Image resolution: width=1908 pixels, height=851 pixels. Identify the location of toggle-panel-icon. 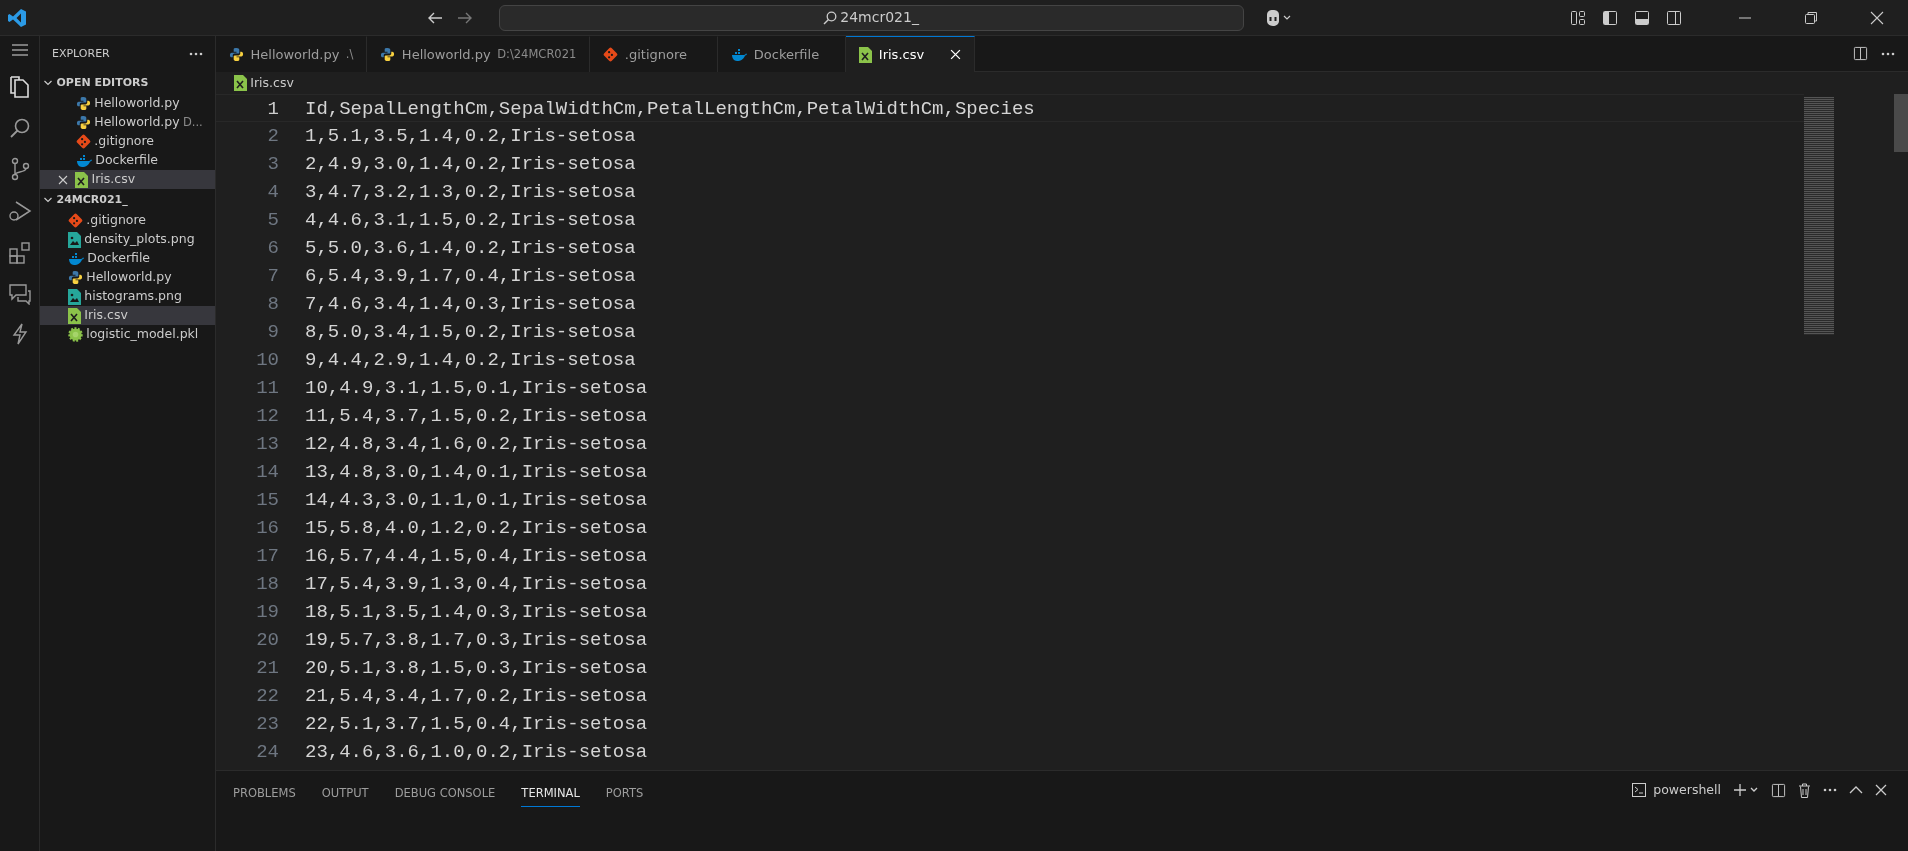
(1642, 17).